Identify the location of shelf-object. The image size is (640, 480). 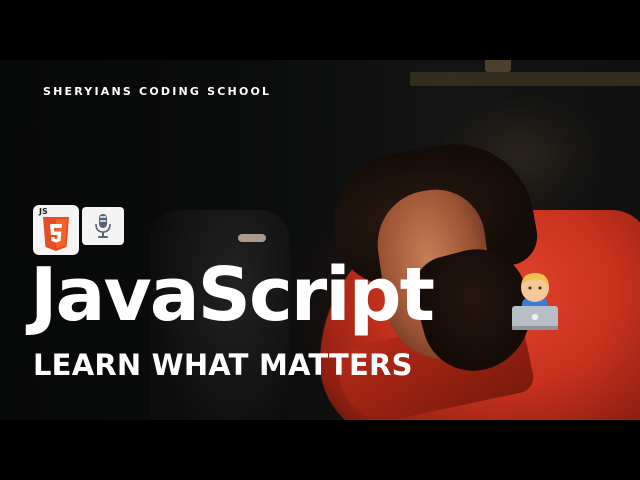
(498, 66).